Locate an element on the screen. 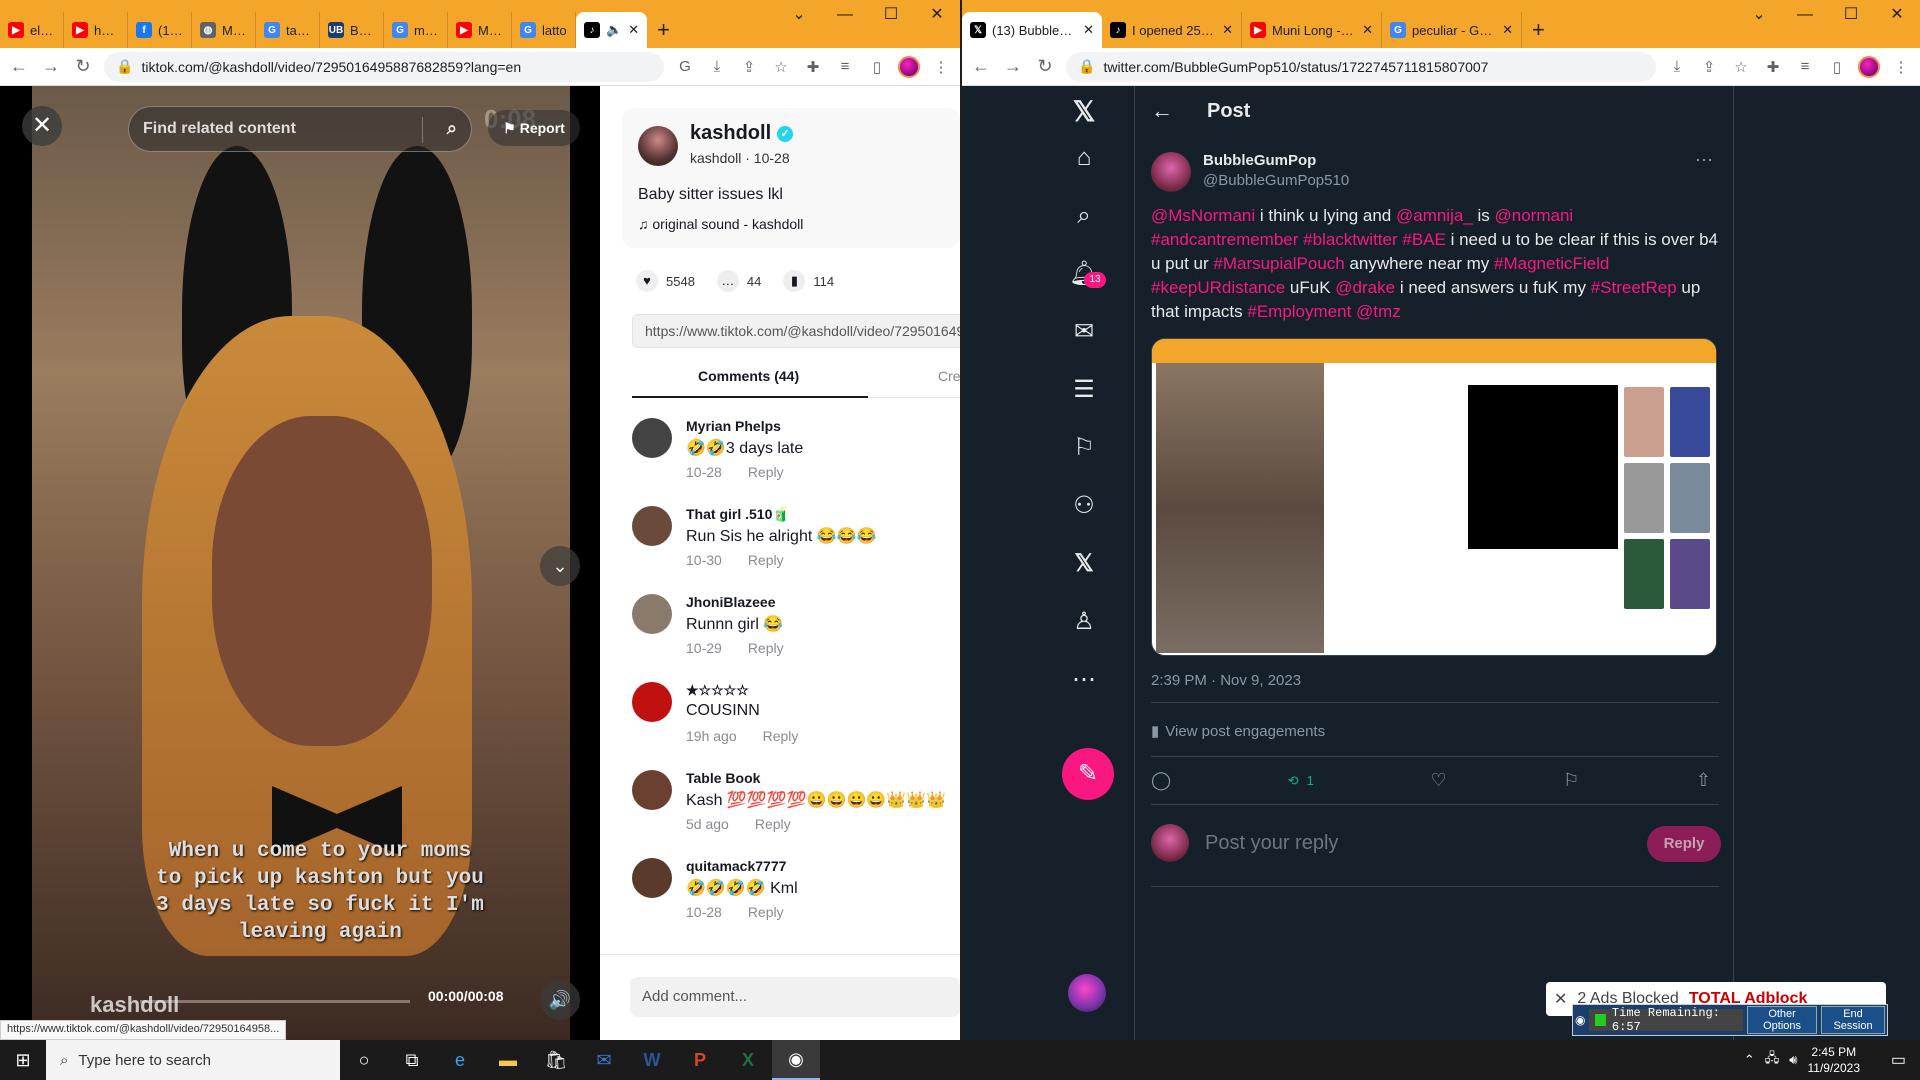 The height and width of the screenshot is (1080, 1920). browser-tab: ▶ ella n is located at coordinates (32, 30).